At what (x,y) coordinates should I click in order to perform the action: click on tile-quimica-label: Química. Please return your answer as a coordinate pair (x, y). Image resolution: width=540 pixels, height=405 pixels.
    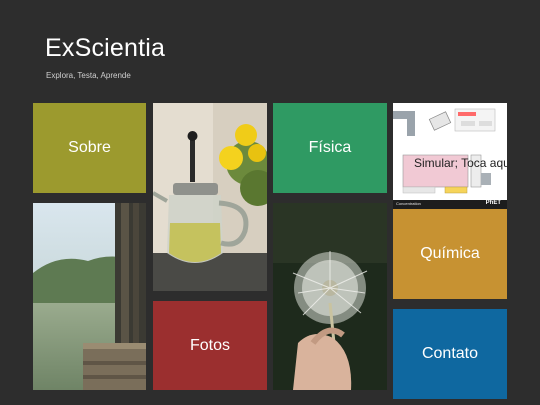
    Looking at the image, I should click on (450, 253).